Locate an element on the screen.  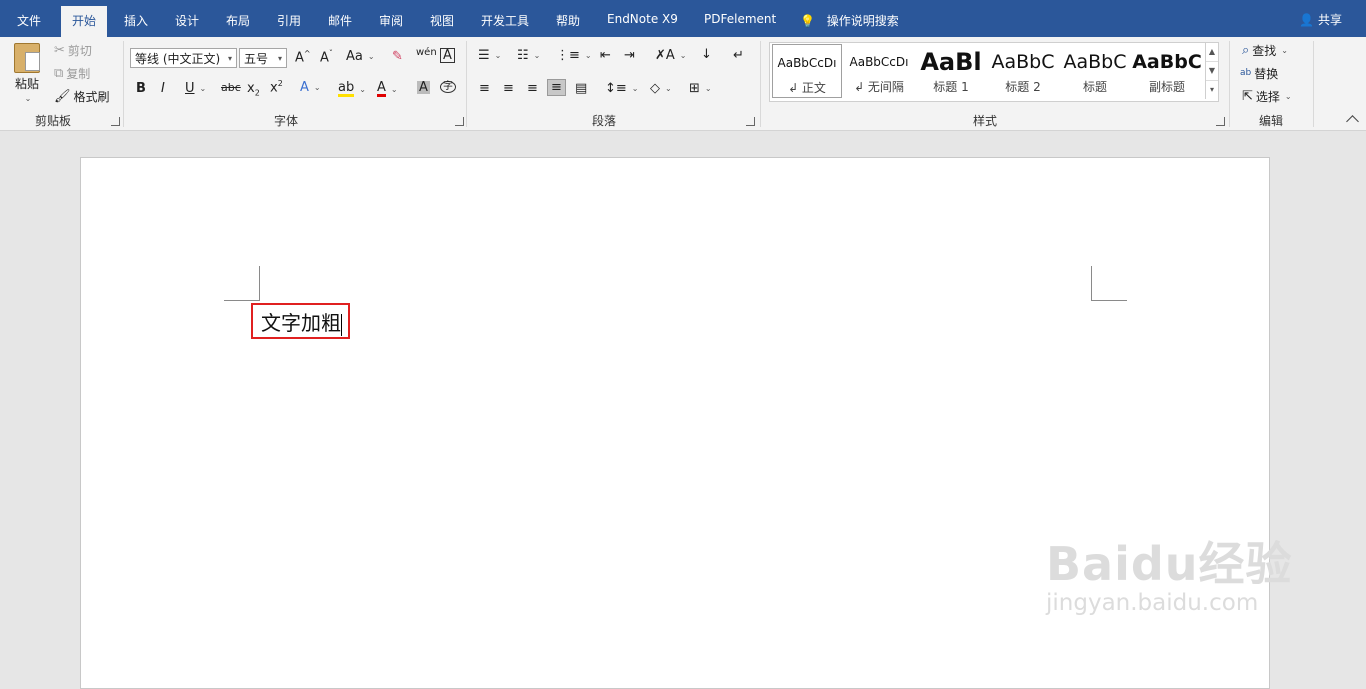
align-center-button: ≡ is located at coordinates (508, 88).